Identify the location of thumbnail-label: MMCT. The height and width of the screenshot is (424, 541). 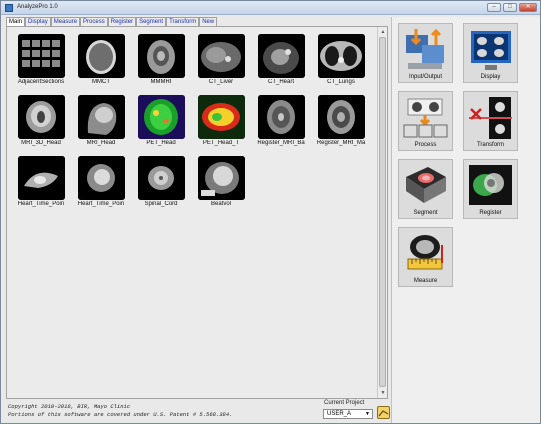
(101, 82).